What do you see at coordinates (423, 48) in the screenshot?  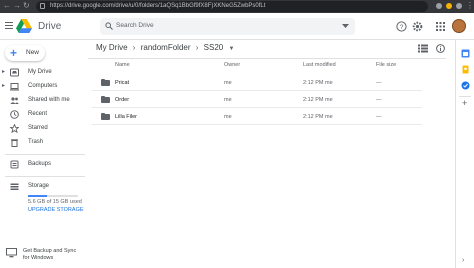 I see `list-view-icon` at bounding box center [423, 48].